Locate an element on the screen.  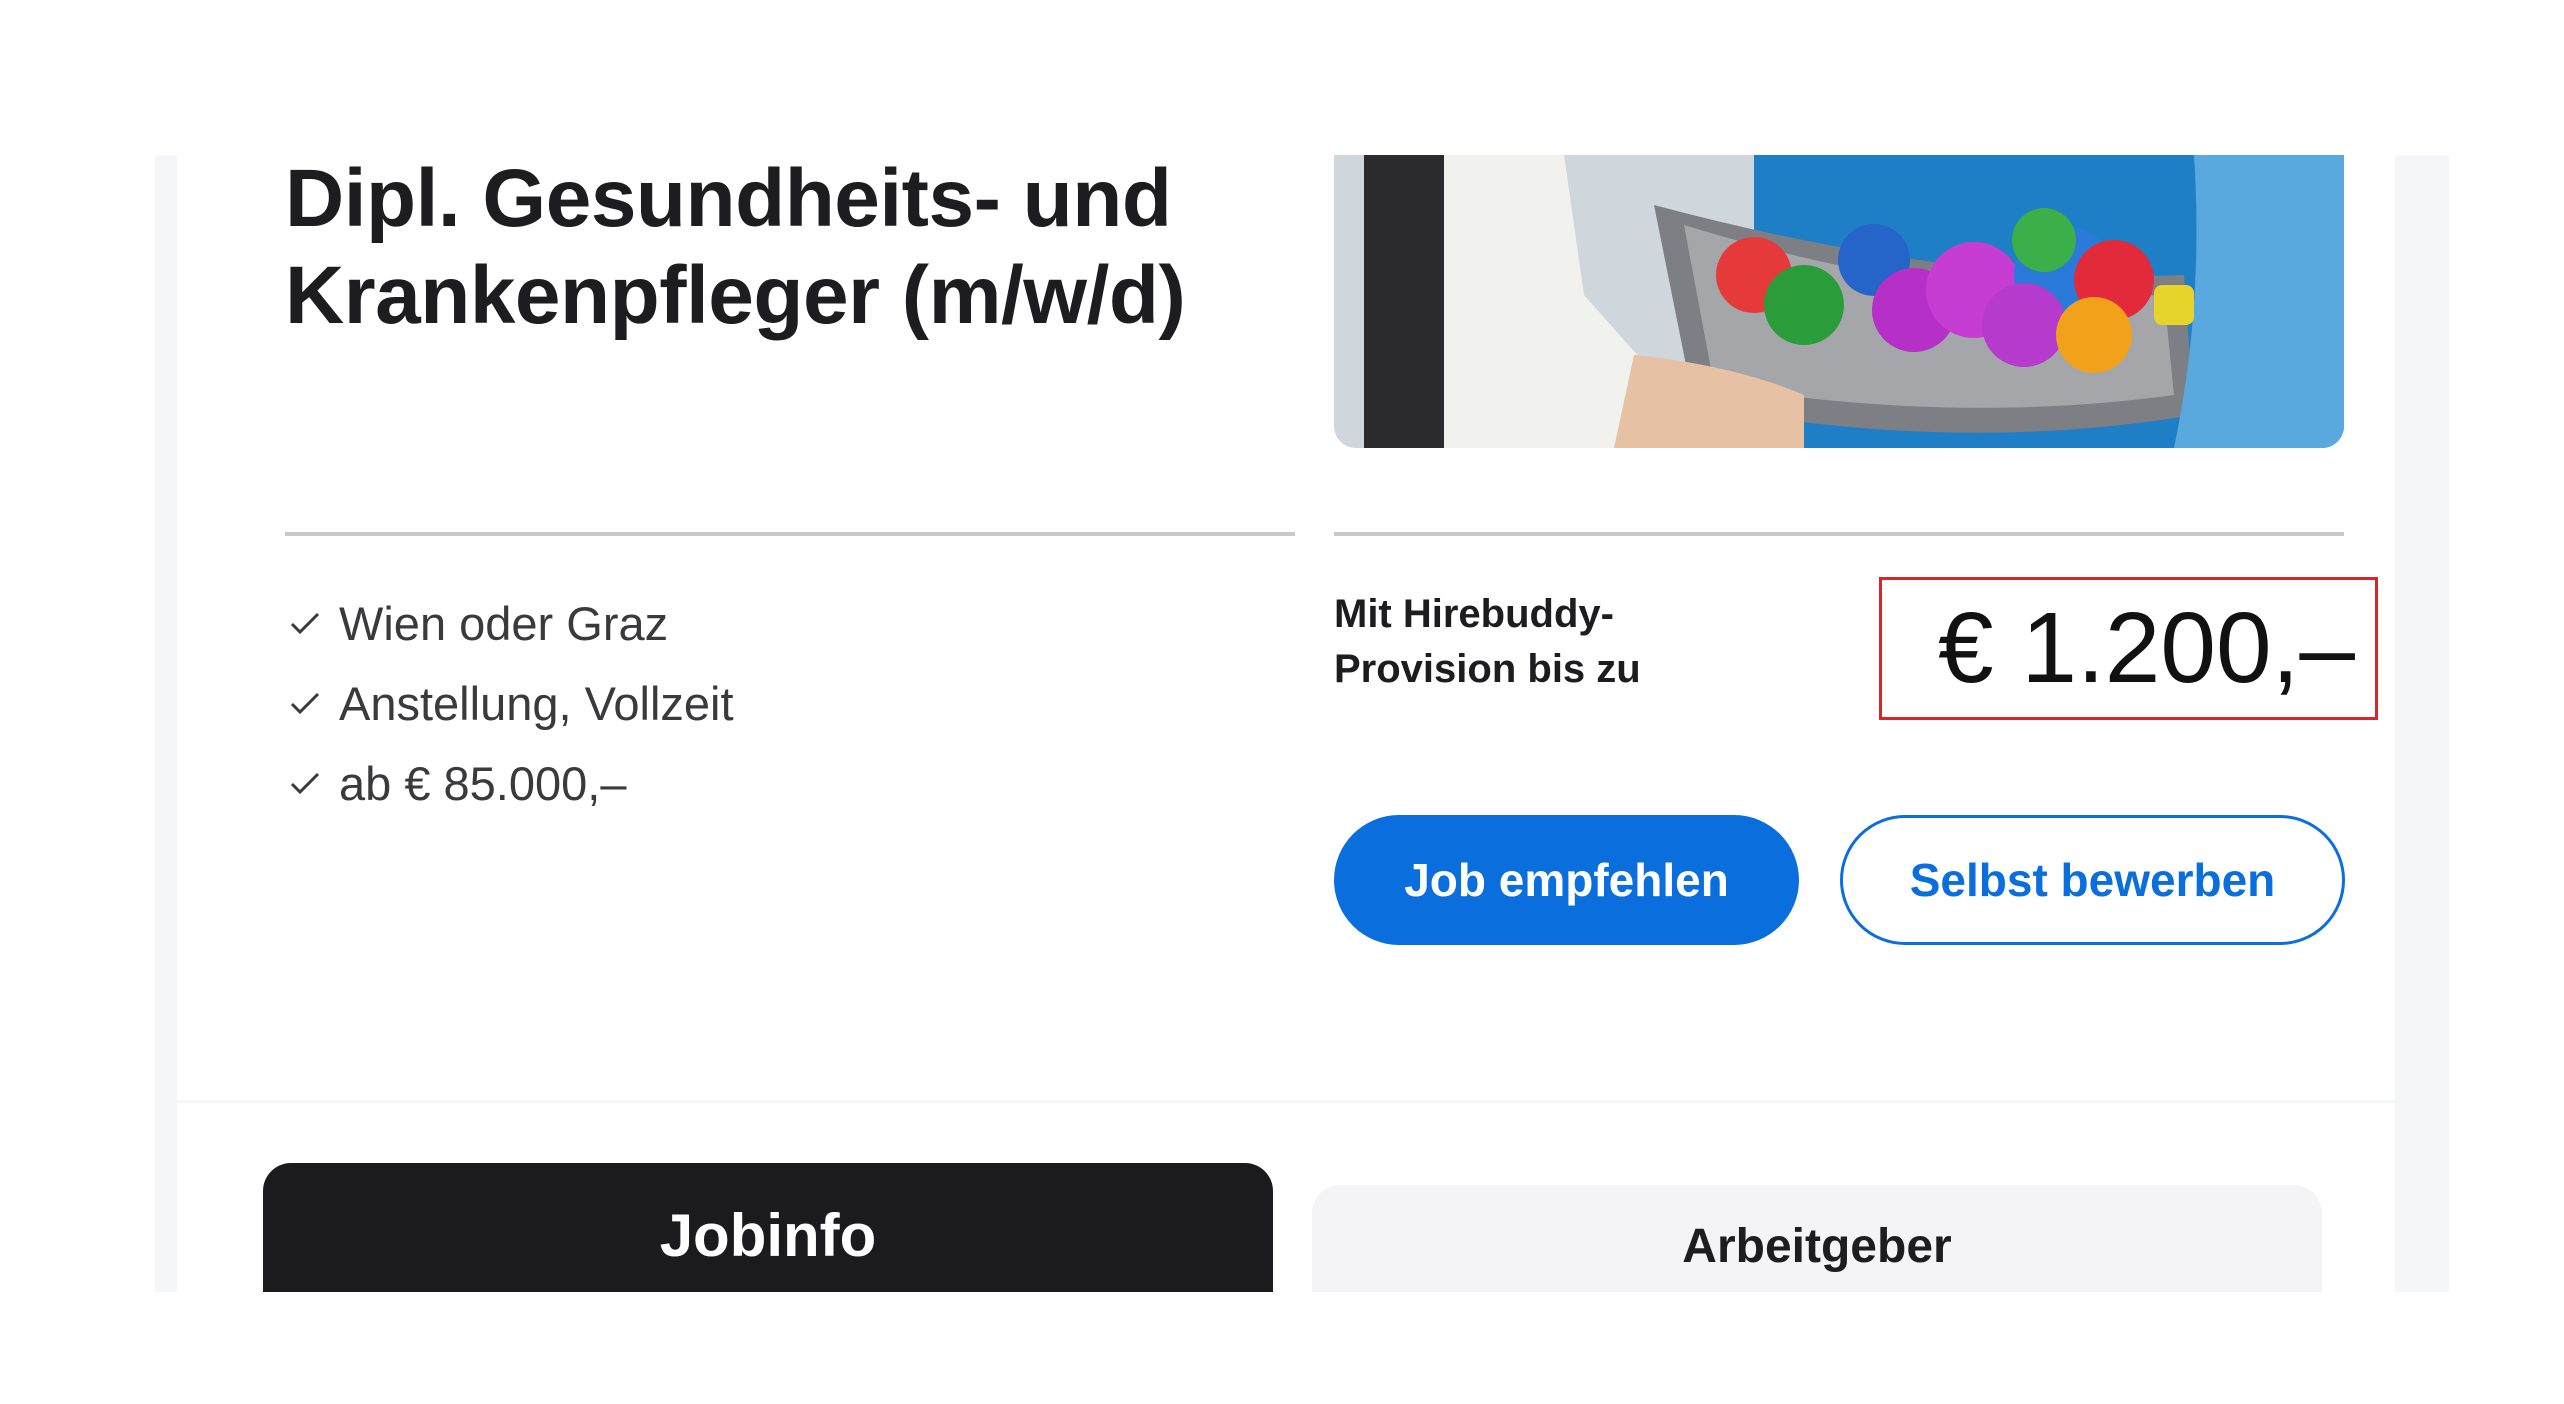
tab-jobinfo: Jobinfo is located at coordinates (768, 1227).